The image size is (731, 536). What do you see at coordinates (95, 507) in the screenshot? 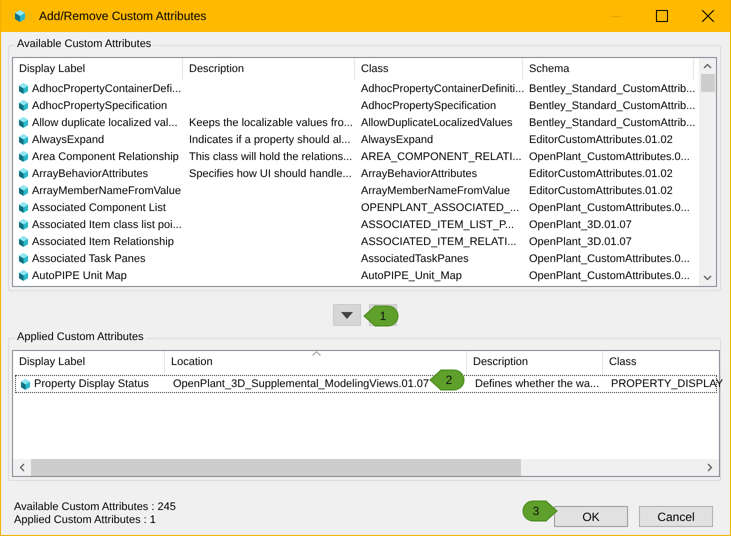
I see `status-text: Available Custom Attributes : 245` at bounding box center [95, 507].